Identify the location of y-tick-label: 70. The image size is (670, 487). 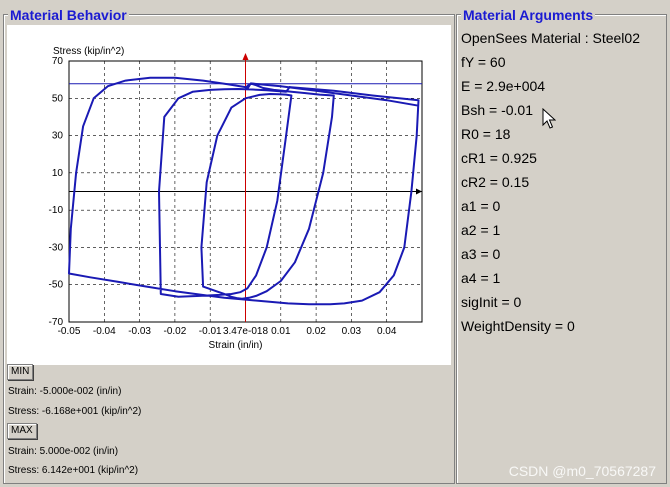
(58, 61).